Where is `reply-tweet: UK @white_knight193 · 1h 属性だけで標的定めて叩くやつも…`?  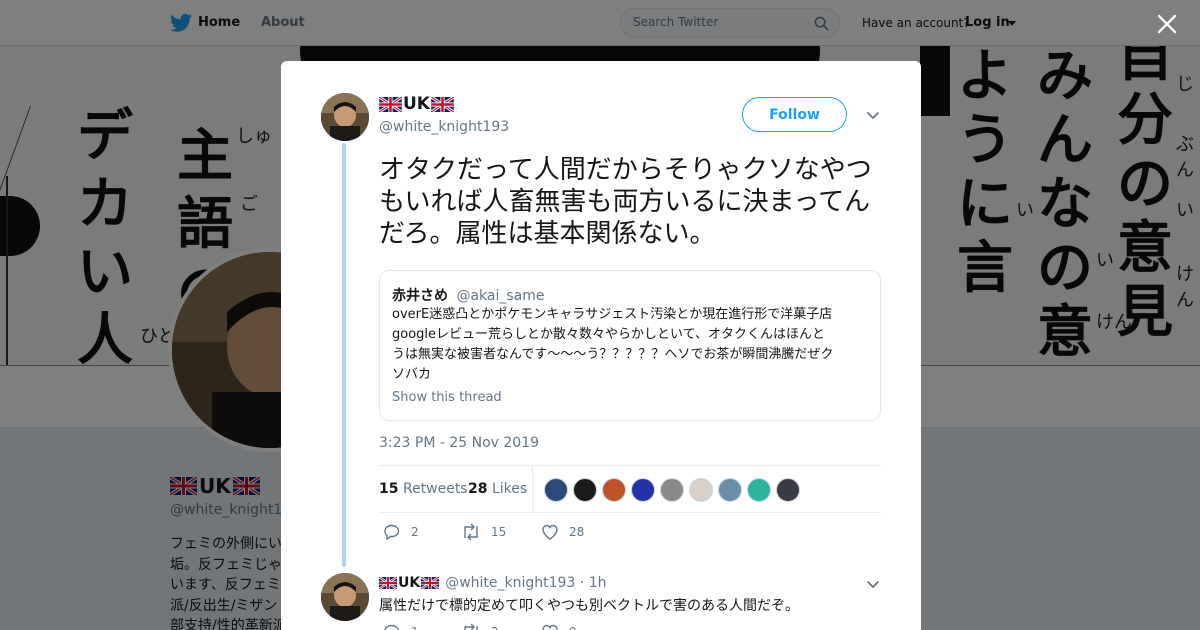
reply-tweet: UK @white_knight193 · 1h 属性だけで標的定めて叩くやつも… is located at coordinates (601, 598).